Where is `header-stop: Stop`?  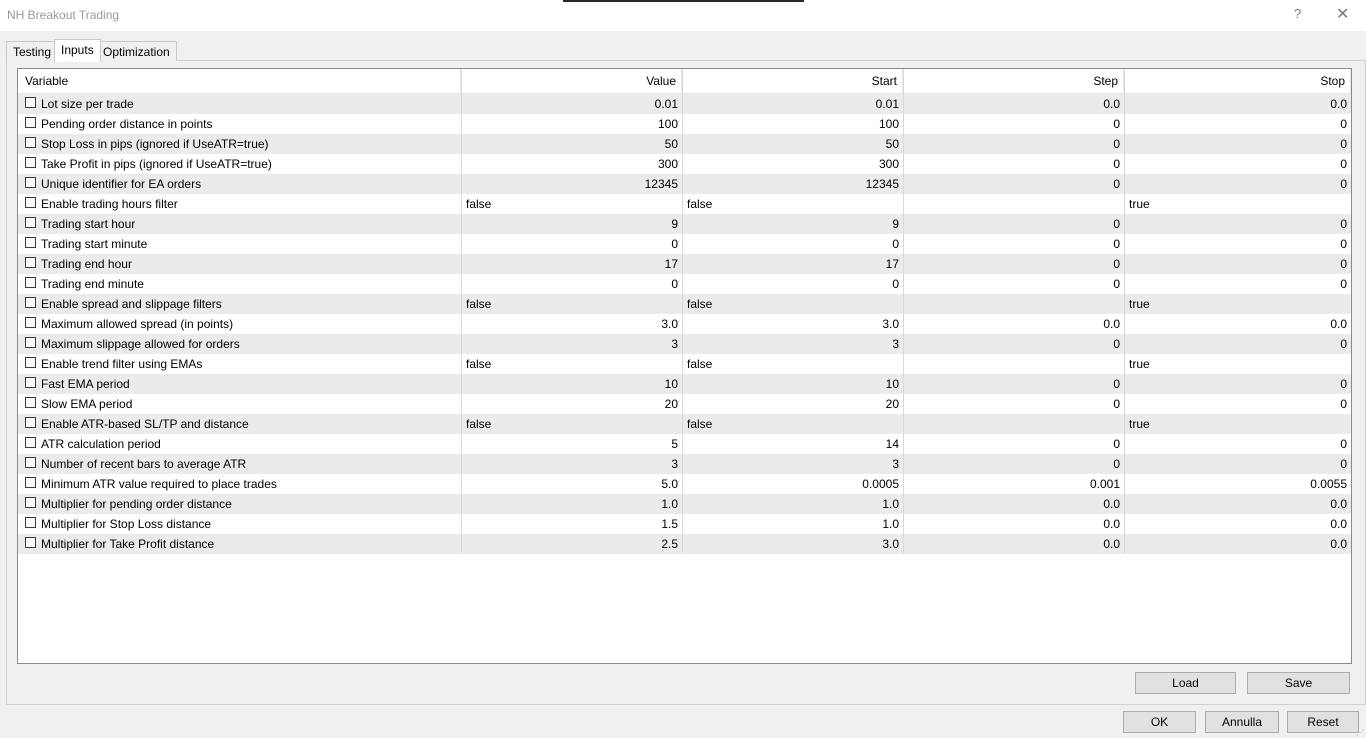
header-stop: Stop is located at coordinates (1237, 81).